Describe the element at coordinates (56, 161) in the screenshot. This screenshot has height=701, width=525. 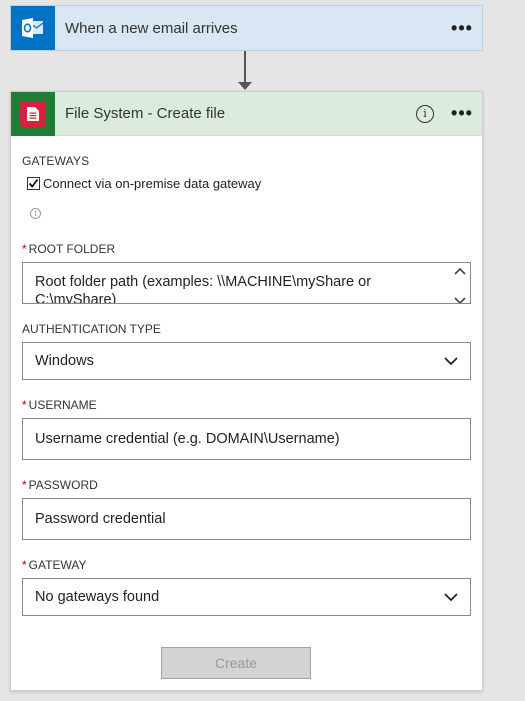
I see `gateways-label: GATEWAYS` at that location.